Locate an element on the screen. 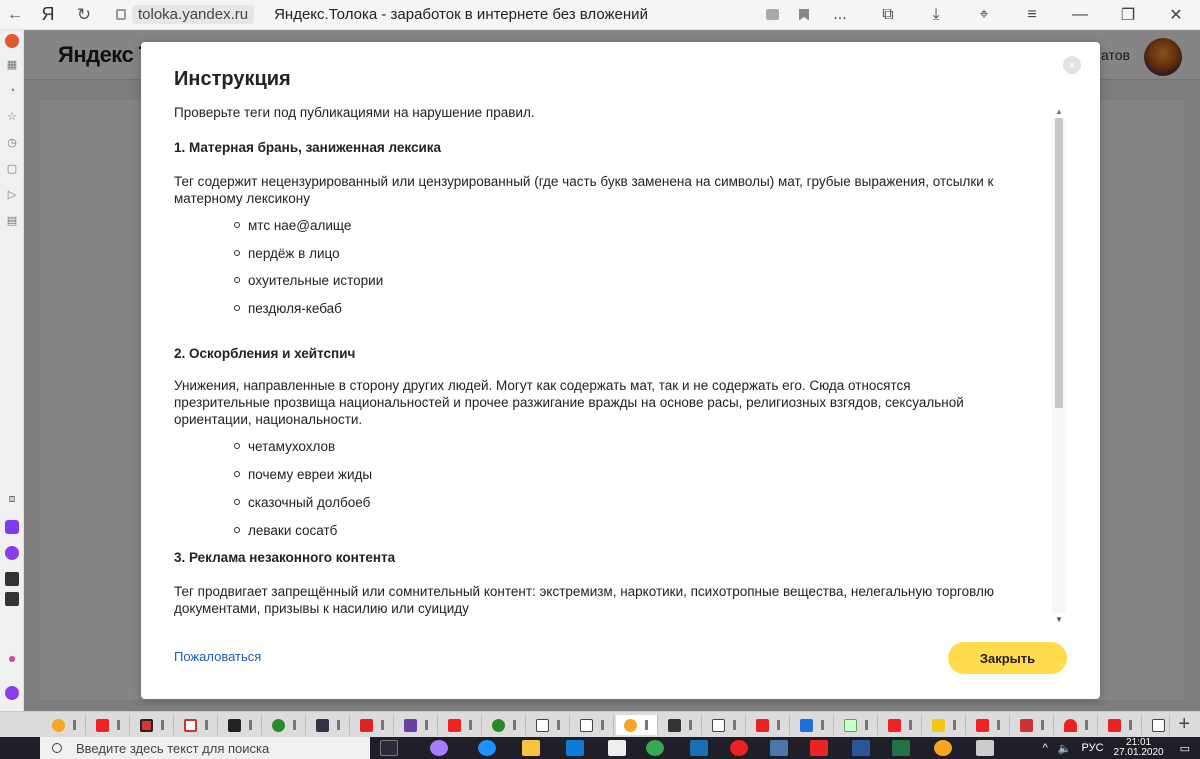 The image size is (1200, 759). complain-link: Пожаловаться is located at coordinates (217, 656).